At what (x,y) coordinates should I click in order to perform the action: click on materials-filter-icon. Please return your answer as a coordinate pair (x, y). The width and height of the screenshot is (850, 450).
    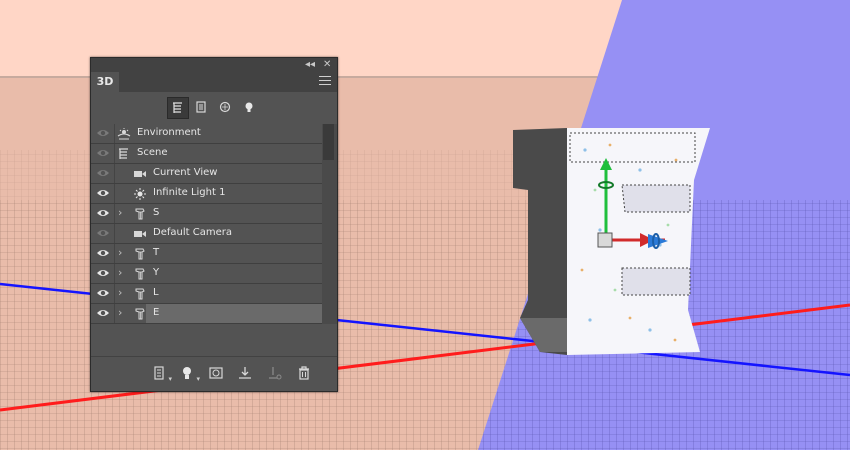
    Looking at the image, I should click on (226, 108).